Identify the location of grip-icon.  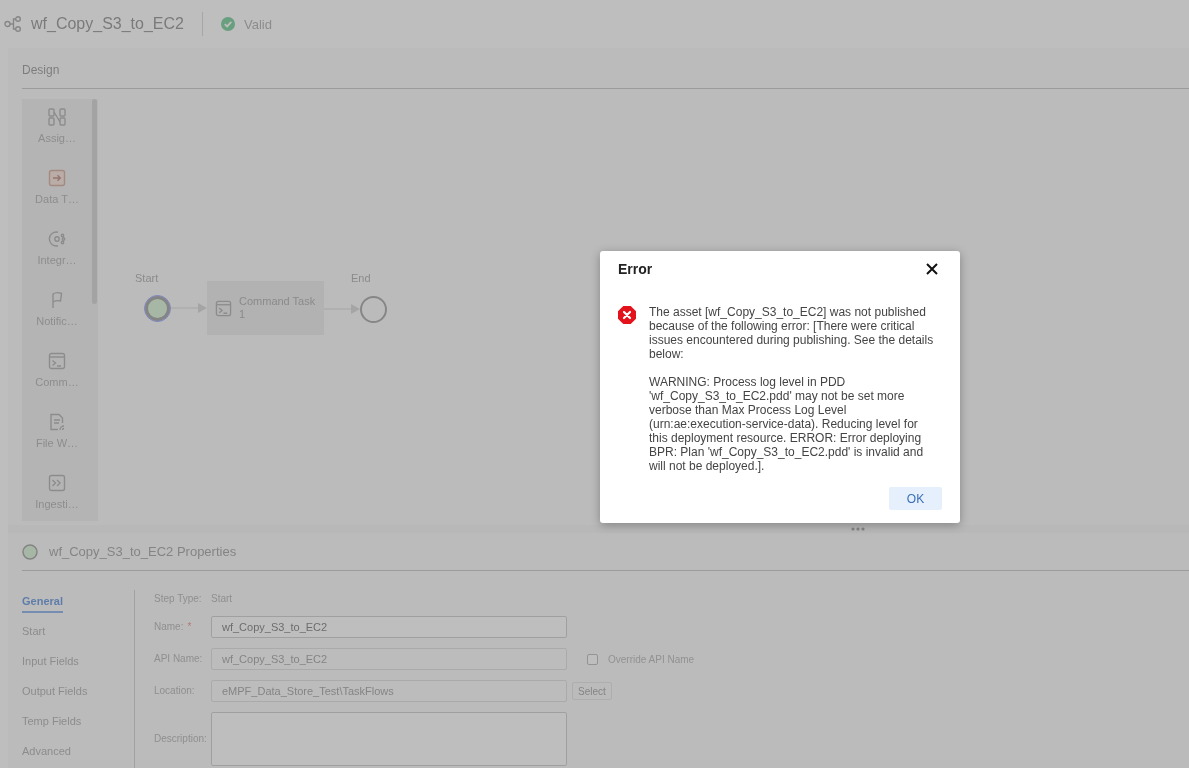
(858, 529).